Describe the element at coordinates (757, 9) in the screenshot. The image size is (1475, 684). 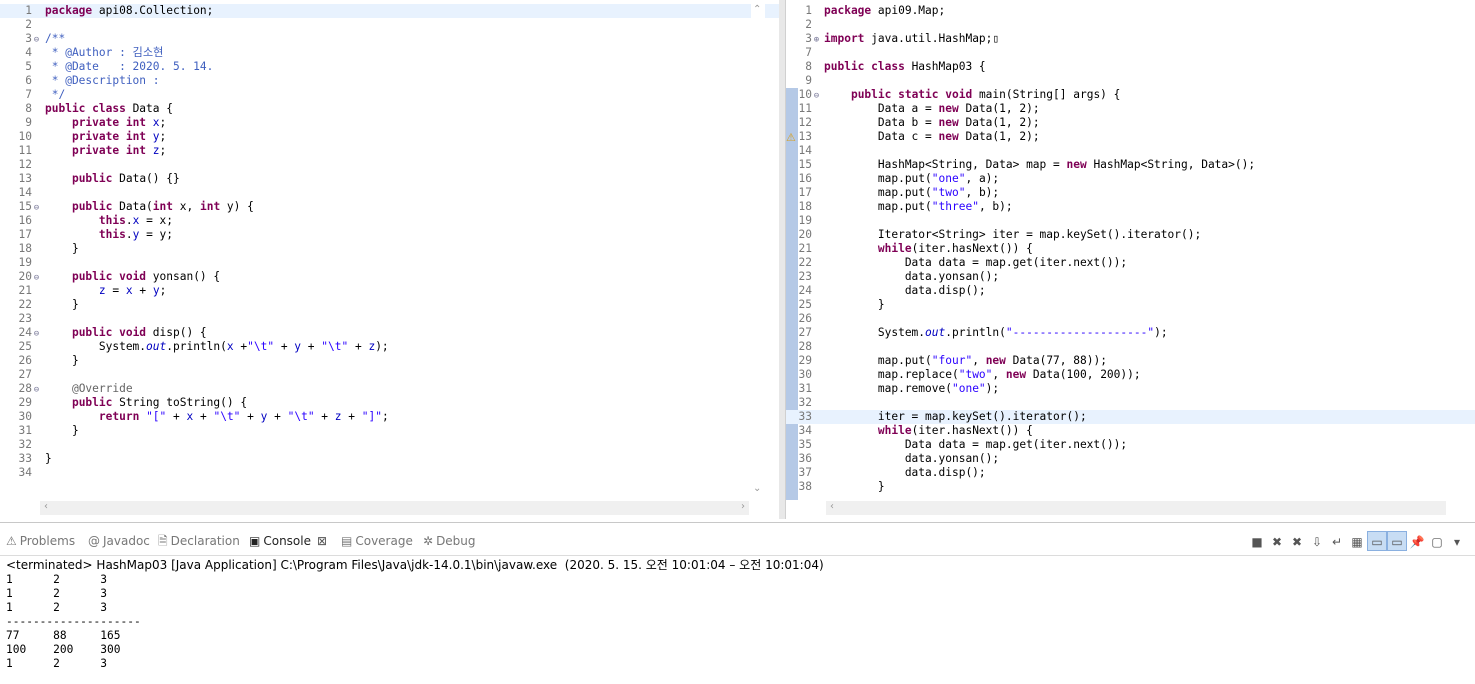
I see `scroll-up-icon: ⌃` at that location.